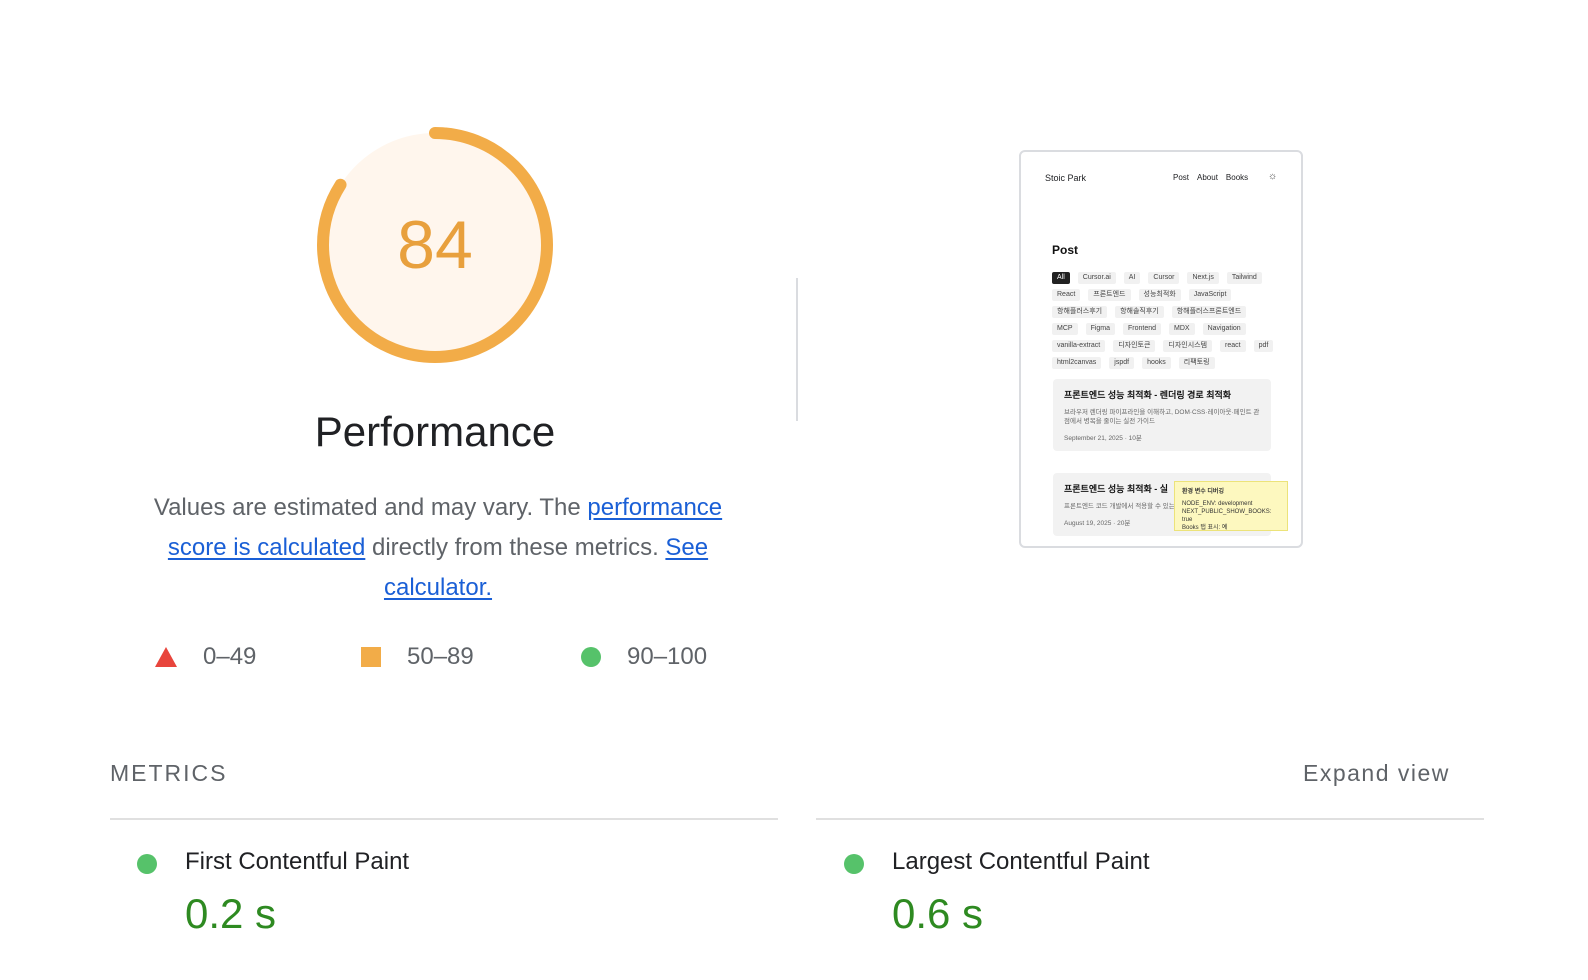 The width and height of the screenshot is (1588, 980). I want to click on performance-score-gauge: 84, so click(435, 245).